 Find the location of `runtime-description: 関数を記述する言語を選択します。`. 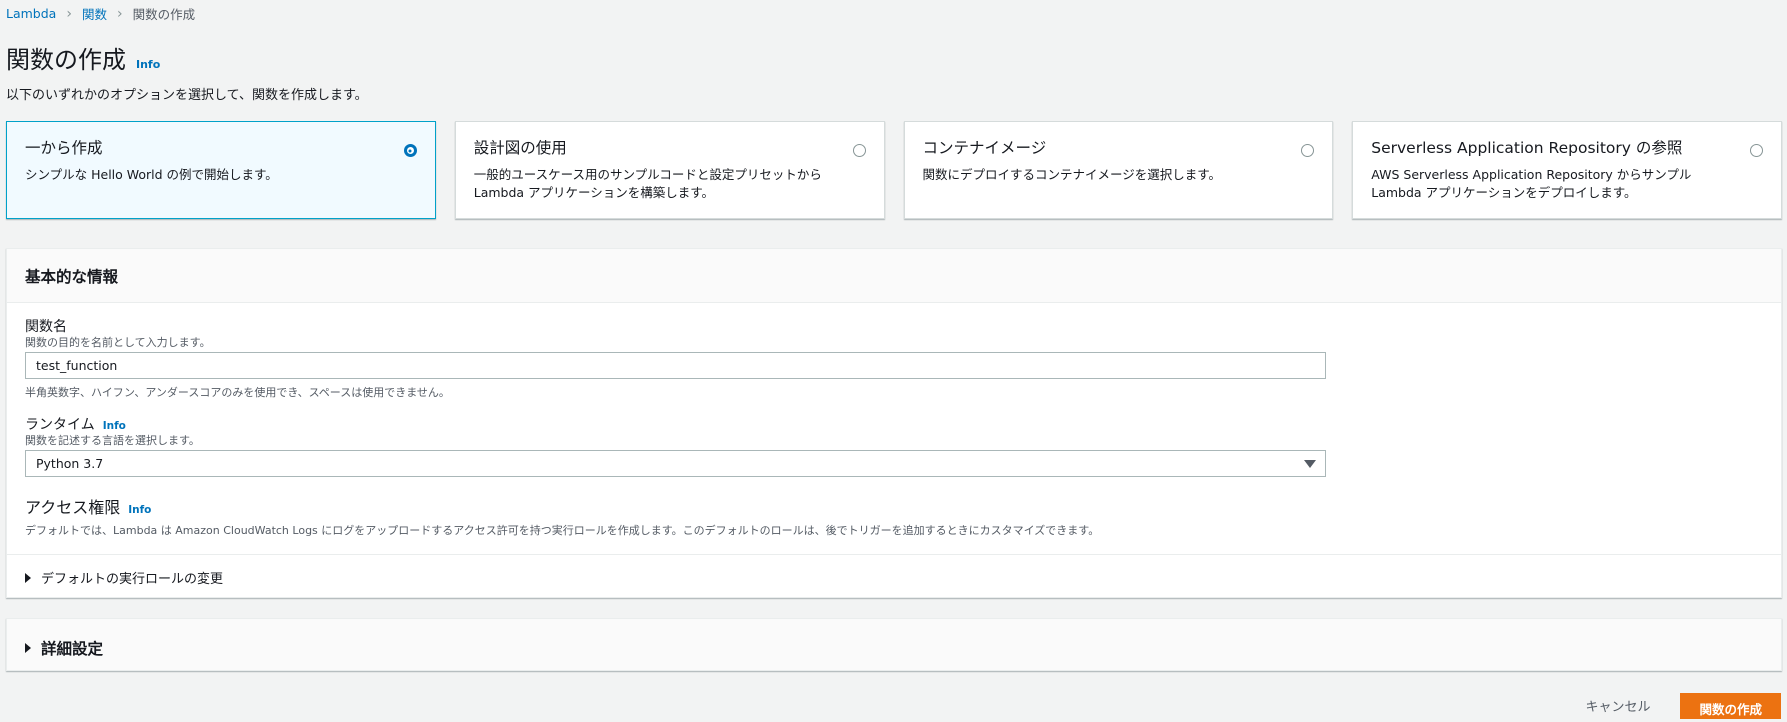

runtime-description: 関数を記述する言語を選択します。 is located at coordinates (112, 440).